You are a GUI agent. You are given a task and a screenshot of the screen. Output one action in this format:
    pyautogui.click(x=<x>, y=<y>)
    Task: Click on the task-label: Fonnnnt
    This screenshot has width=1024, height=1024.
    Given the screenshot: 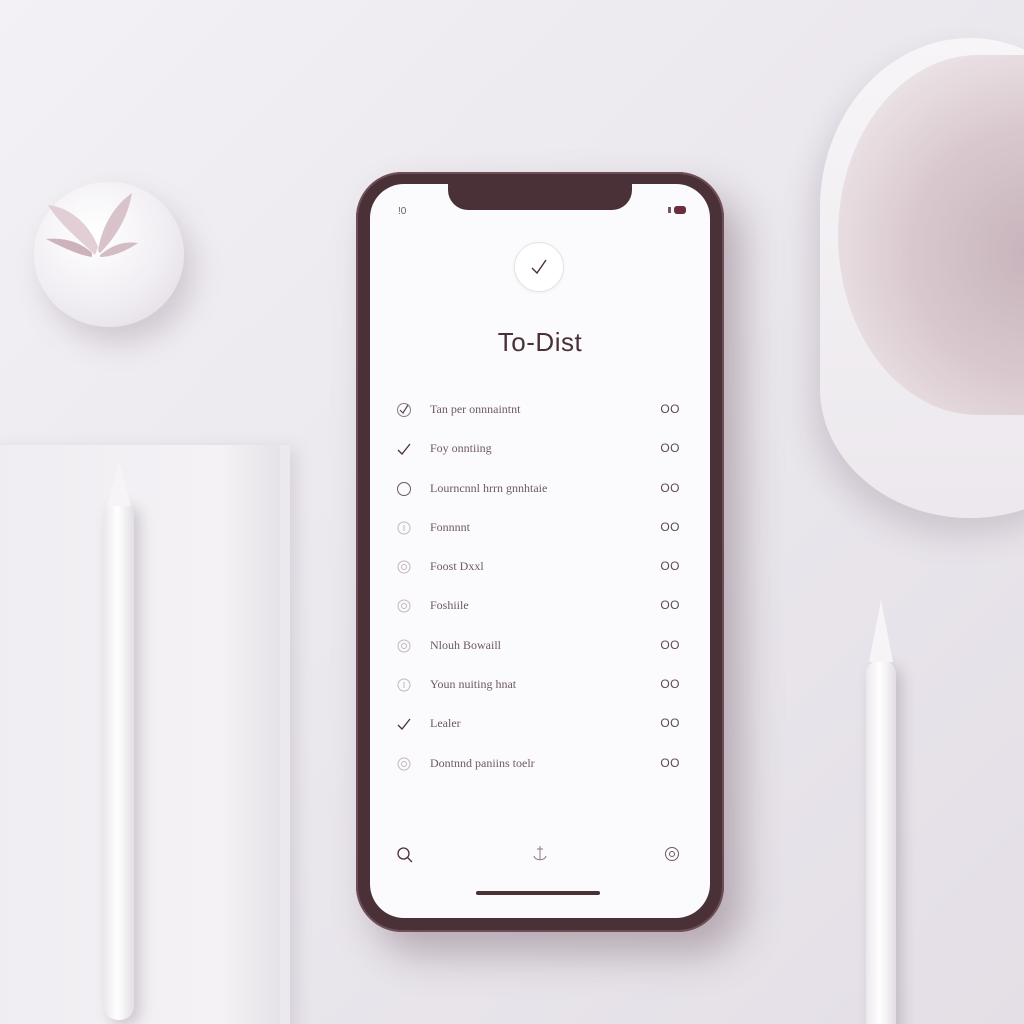 What is the action you would take?
    pyautogui.click(x=450, y=526)
    